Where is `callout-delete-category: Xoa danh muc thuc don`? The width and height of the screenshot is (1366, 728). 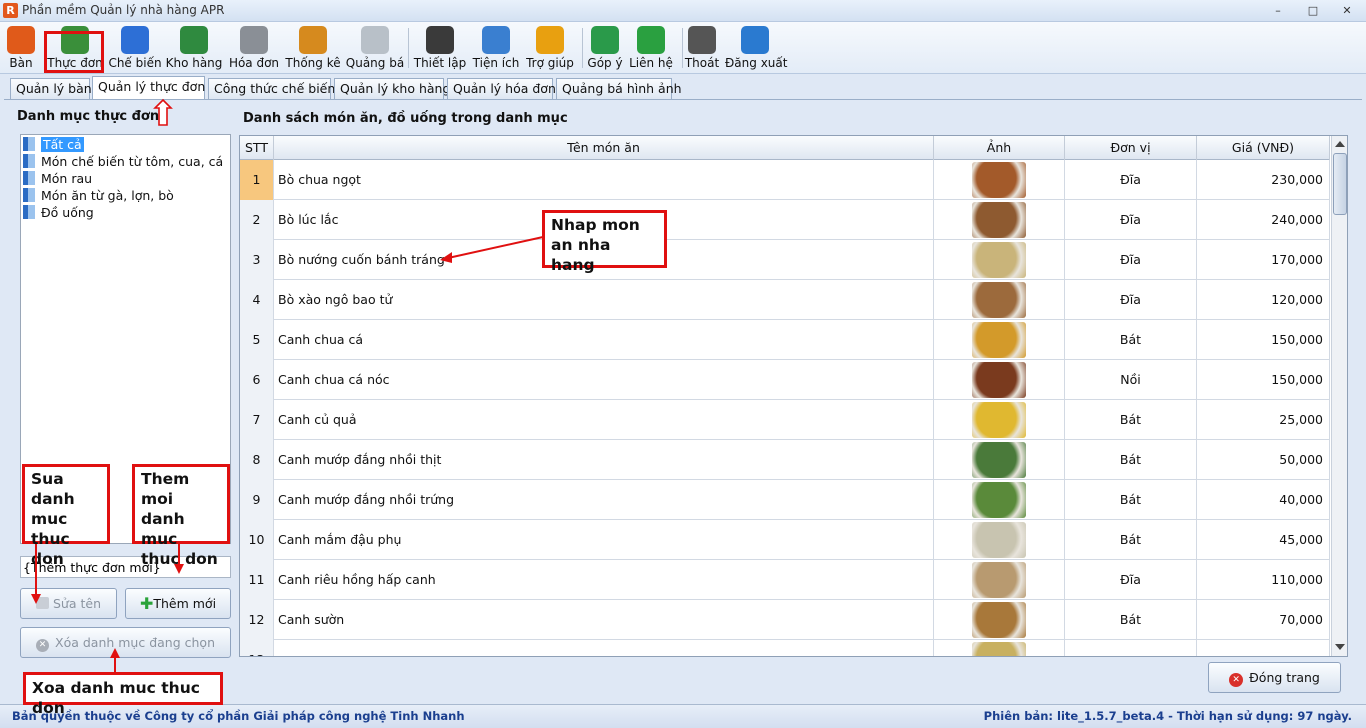 callout-delete-category: Xoa danh muc thuc don is located at coordinates (123, 694).